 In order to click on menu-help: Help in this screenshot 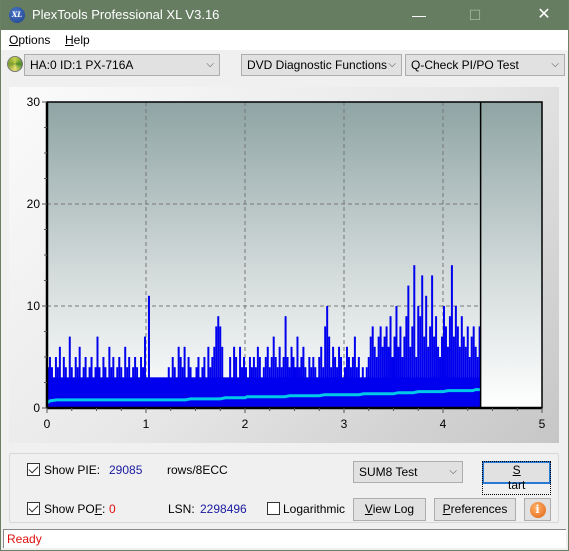, I will do `click(77, 40)`.